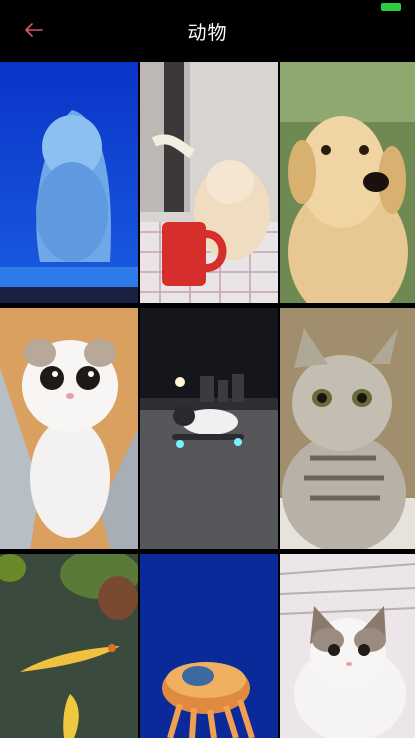  I want to click on video-thumbnail-cat-mug, so click(209, 182).